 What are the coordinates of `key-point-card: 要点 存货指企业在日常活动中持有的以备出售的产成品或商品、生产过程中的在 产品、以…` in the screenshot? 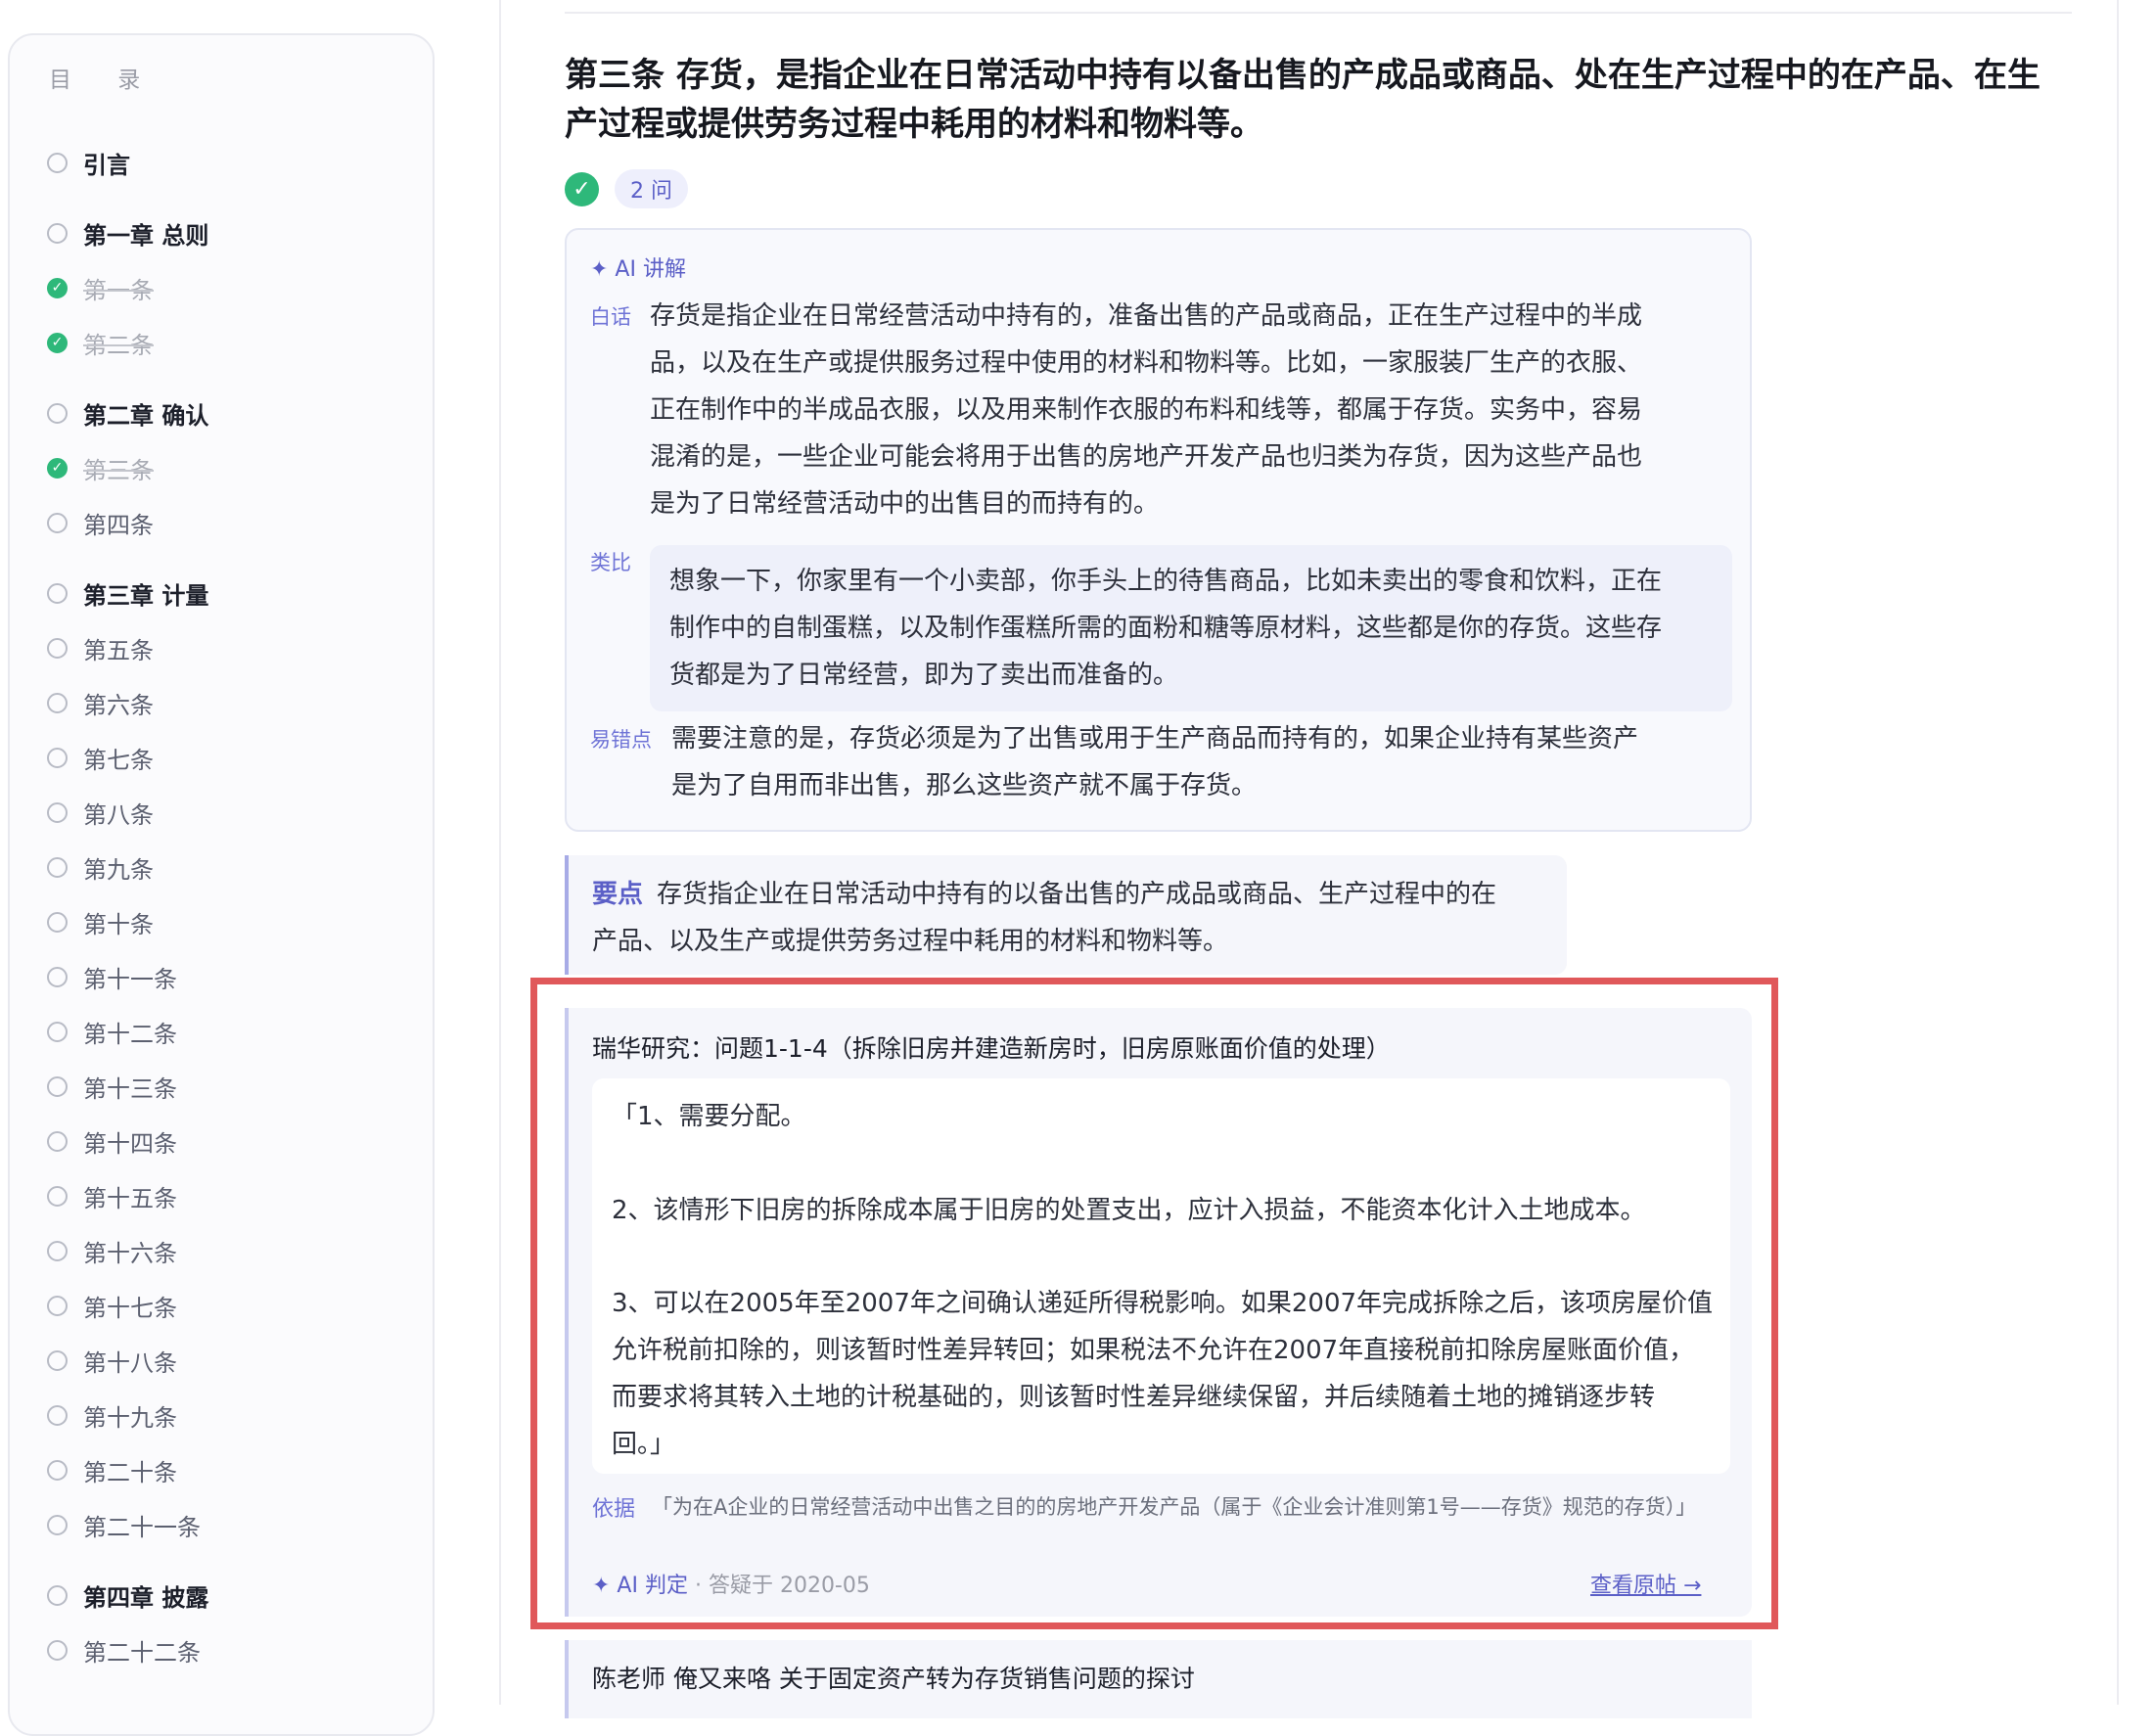 It's located at (1066, 915).